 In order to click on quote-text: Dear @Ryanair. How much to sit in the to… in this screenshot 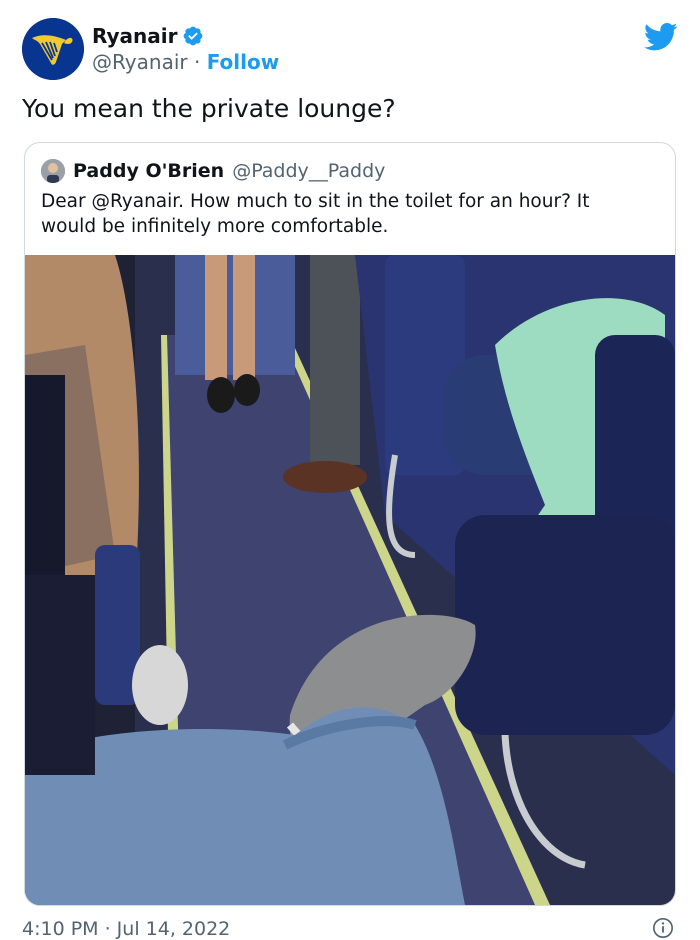, I will do `click(315, 214)`.